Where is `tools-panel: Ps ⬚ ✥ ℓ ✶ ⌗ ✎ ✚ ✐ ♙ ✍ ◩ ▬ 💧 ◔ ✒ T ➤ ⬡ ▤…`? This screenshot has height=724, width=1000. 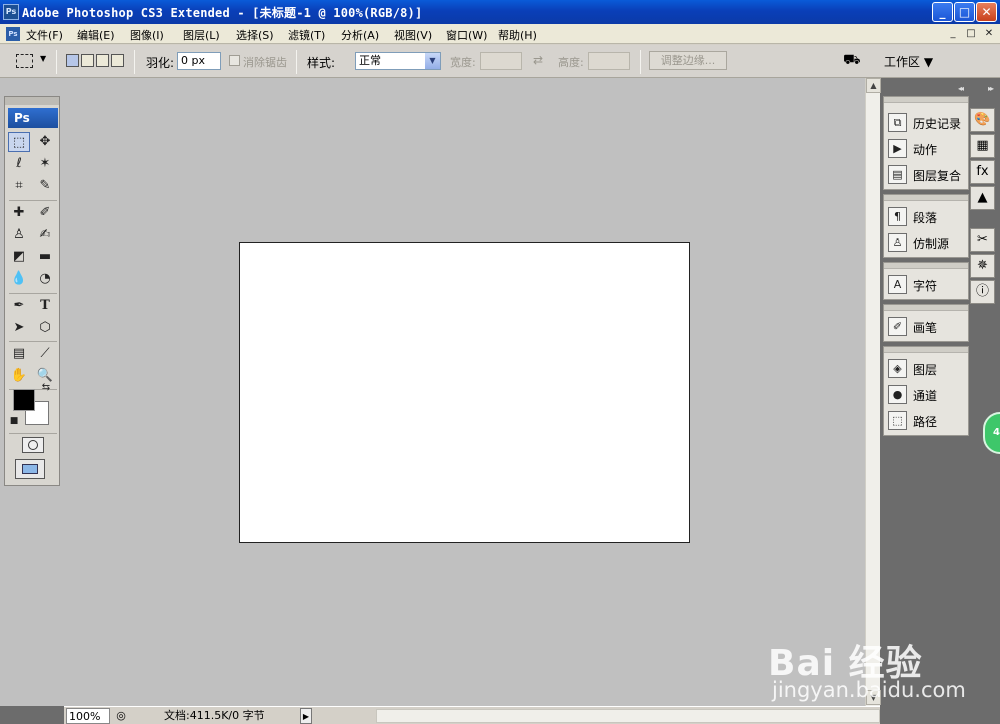 tools-panel: Ps ⬚ ✥ ℓ ✶ ⌗ ✎ ✚ ✐ ♙ ✍ ◩ ▬ 💧 ◔ ✒ T ➤ ⬡ ▤… is located at coordinates (32, 291).